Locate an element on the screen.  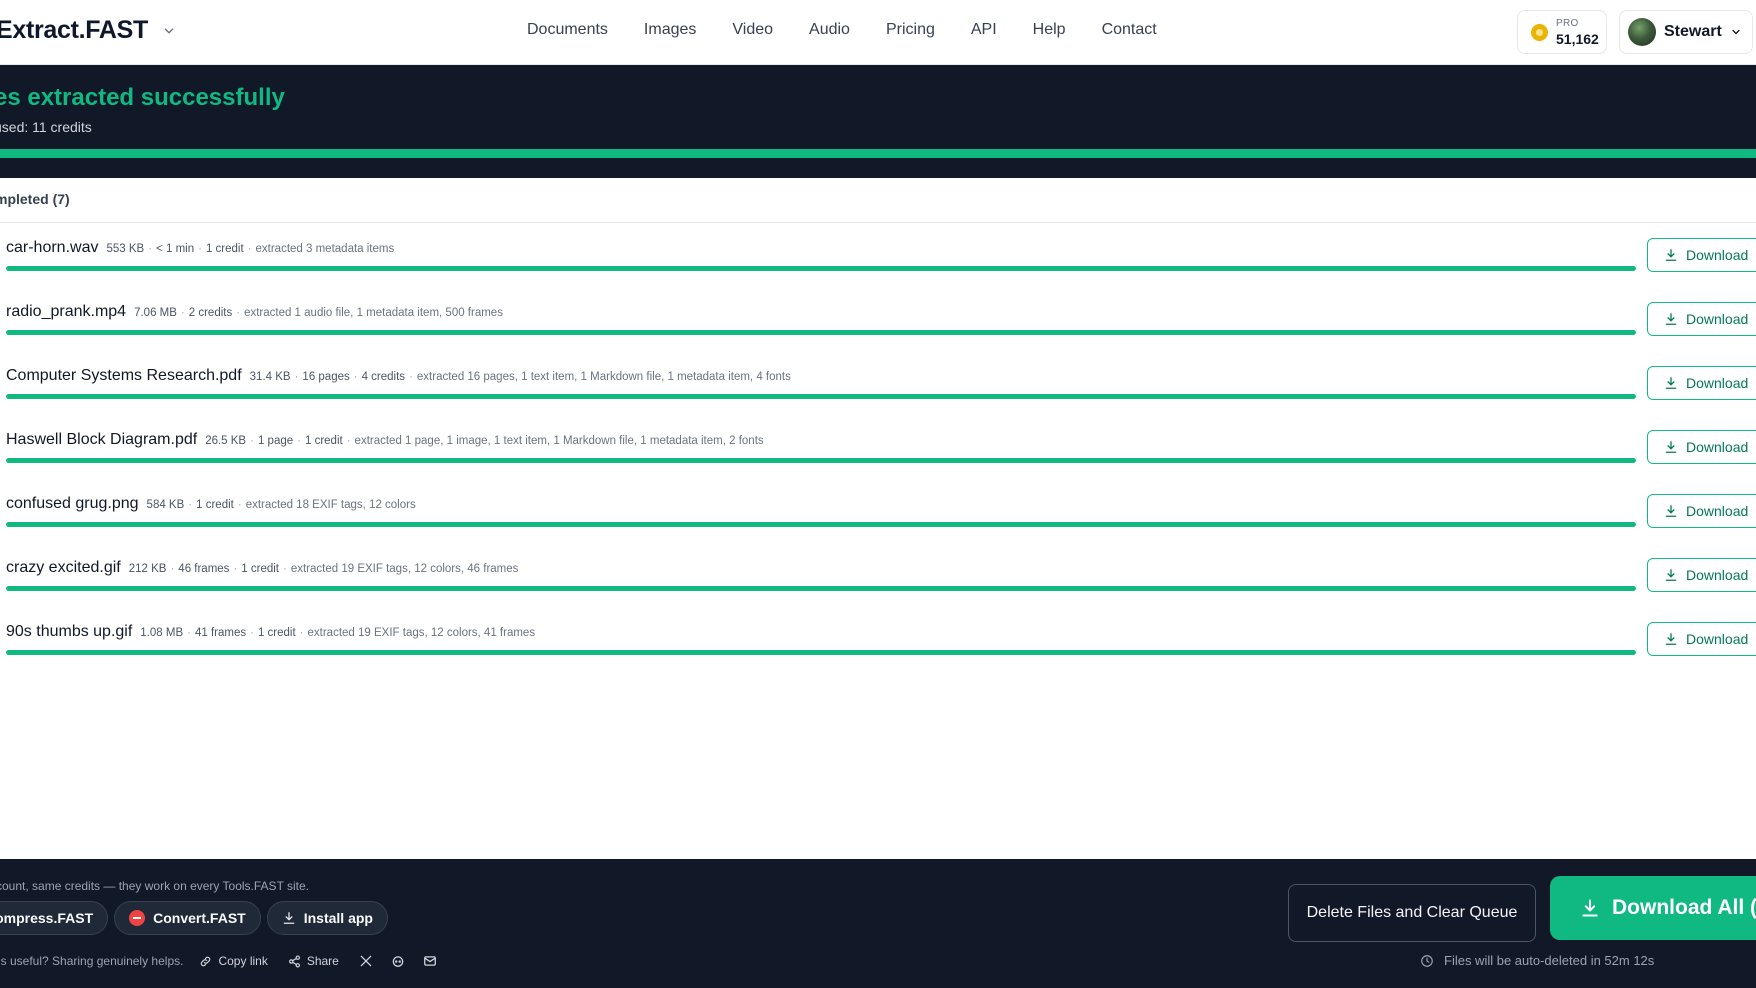
file-name: Computer Systems Research.pdf is located at coordinates (124, 375).